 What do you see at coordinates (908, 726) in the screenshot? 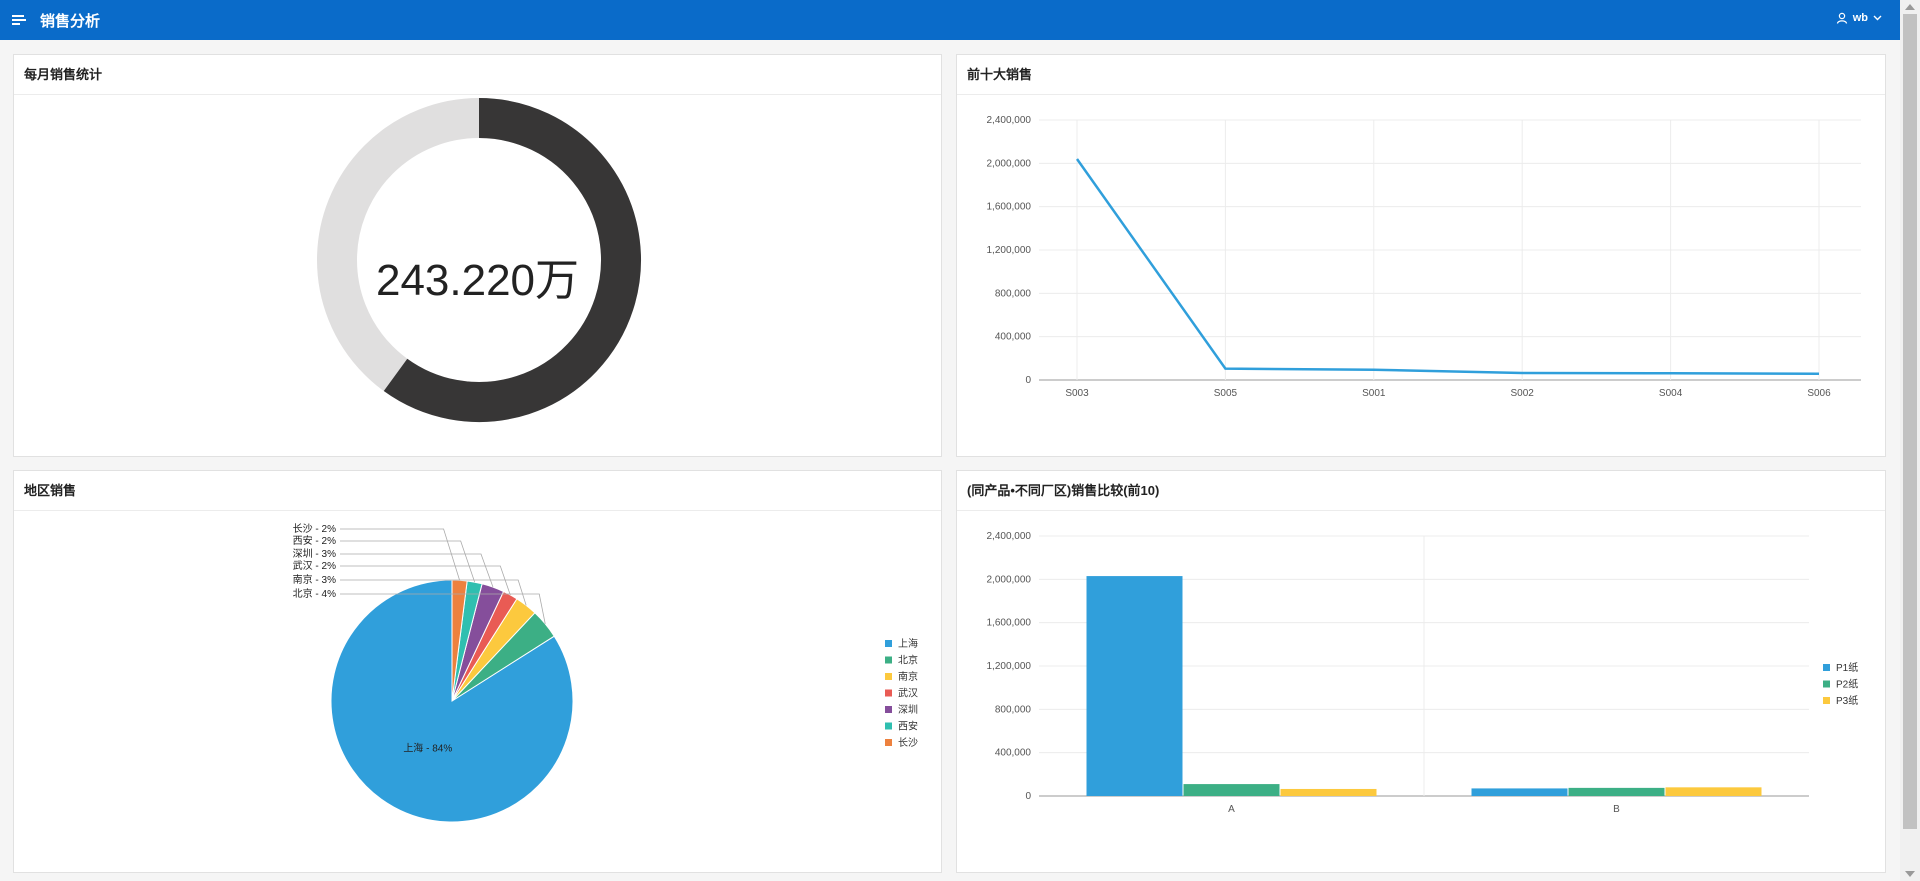
I see `legend-label: 西安` at bounding box center [908, 726].